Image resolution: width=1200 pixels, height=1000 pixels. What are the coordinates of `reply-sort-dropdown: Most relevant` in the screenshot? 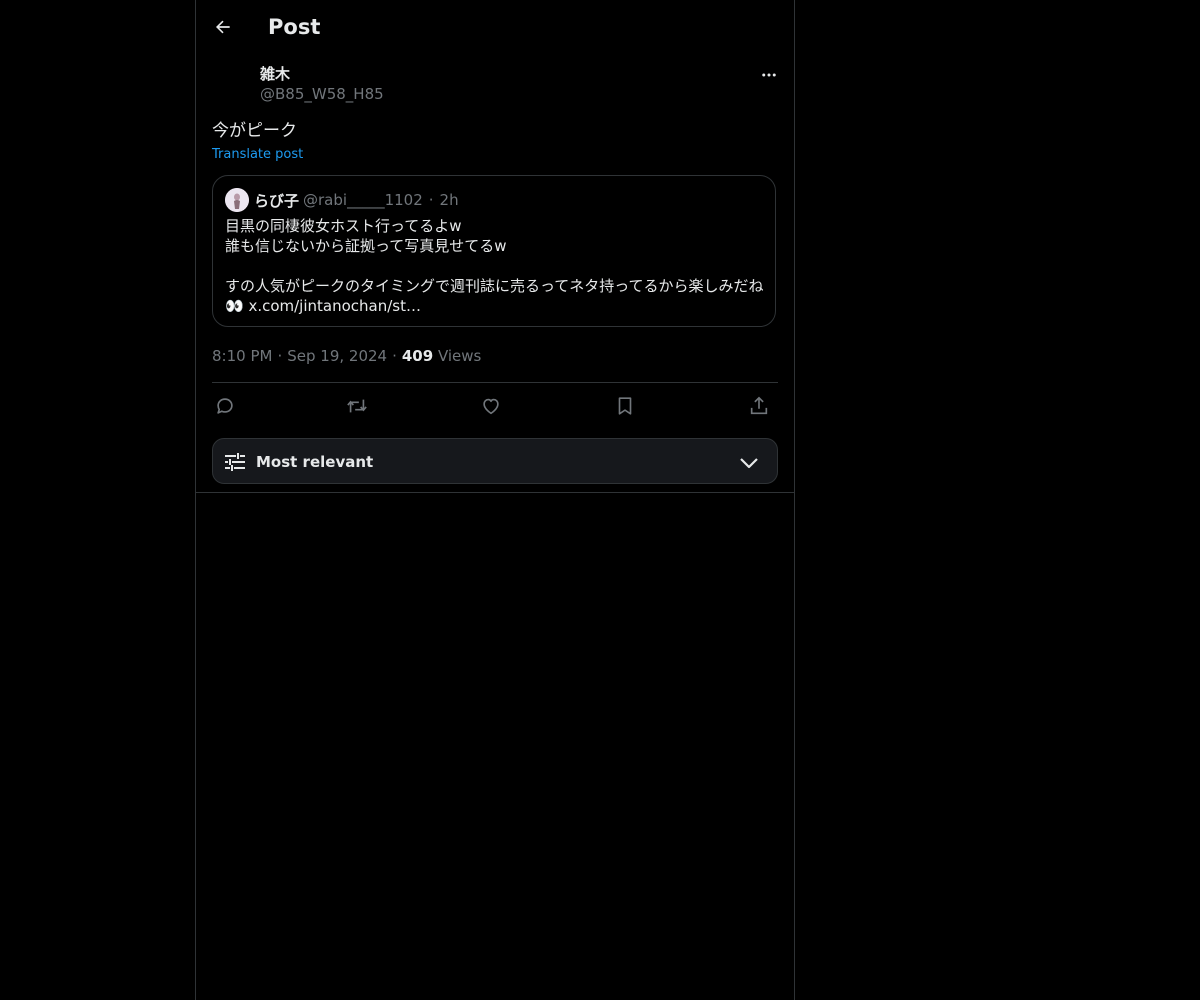 It's located at (495, 461).